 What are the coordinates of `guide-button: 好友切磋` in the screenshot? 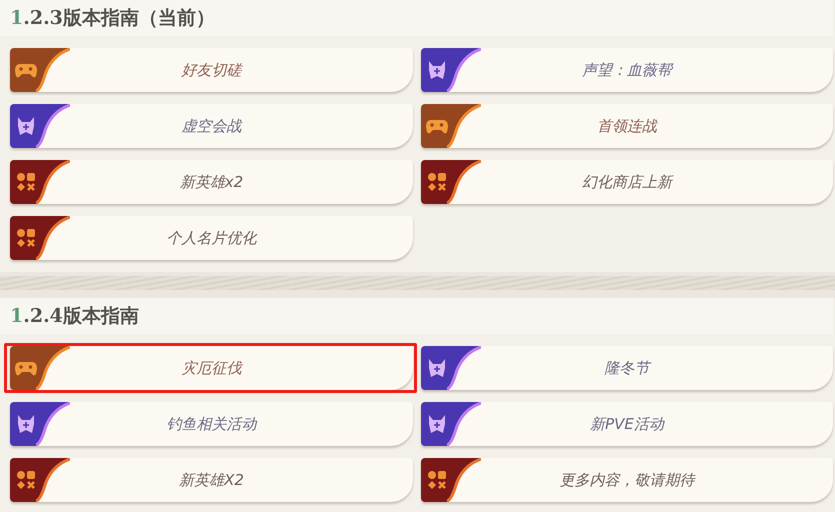 It's located at (211, 70).